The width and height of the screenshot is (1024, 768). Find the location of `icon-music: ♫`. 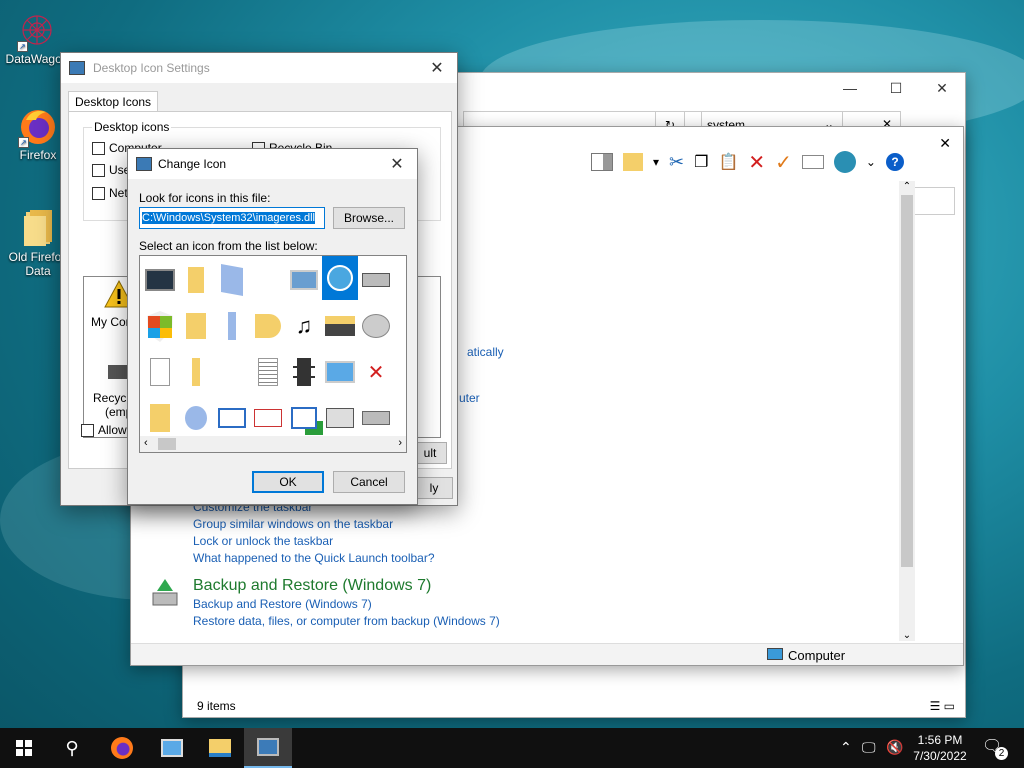

icon-music: ♫ is located at coordinates (304, 326).